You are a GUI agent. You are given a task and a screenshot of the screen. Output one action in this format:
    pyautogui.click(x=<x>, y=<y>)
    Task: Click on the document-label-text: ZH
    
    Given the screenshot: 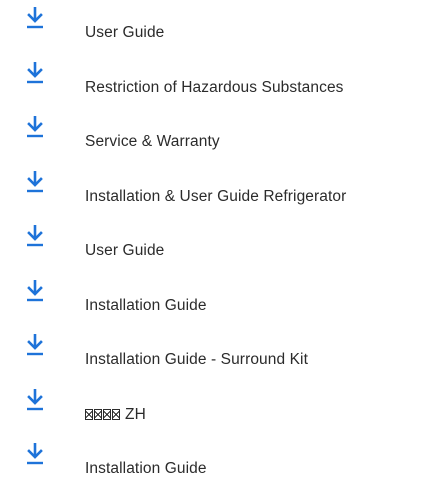 What is the action you would take?
    pyautogui.click(x=135, y=414)
    